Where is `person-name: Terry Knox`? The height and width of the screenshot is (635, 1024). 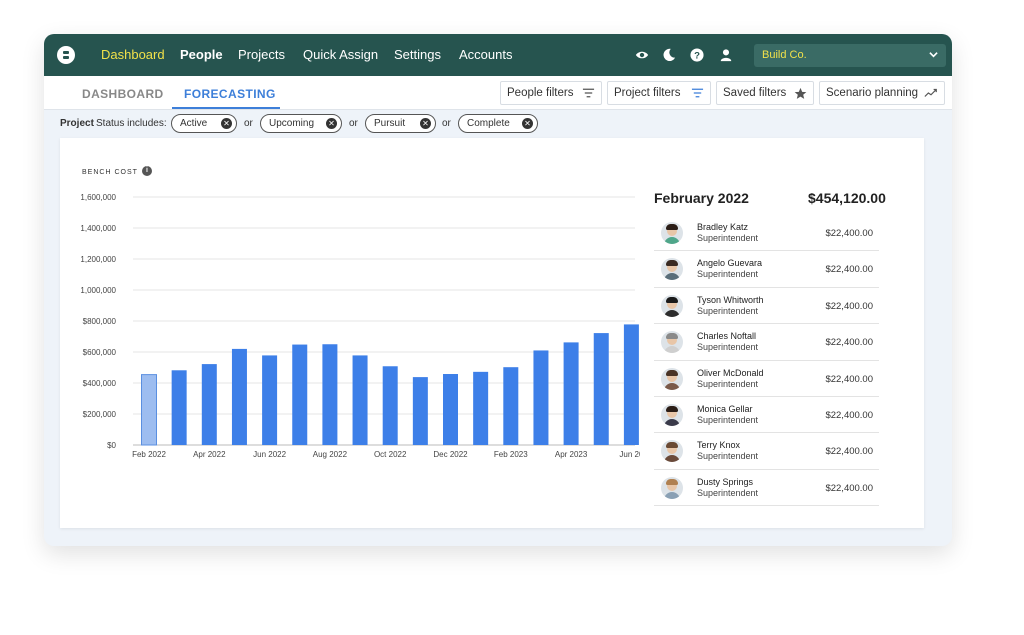
person-name: Terry Knox is located at coordinates (719, 445).